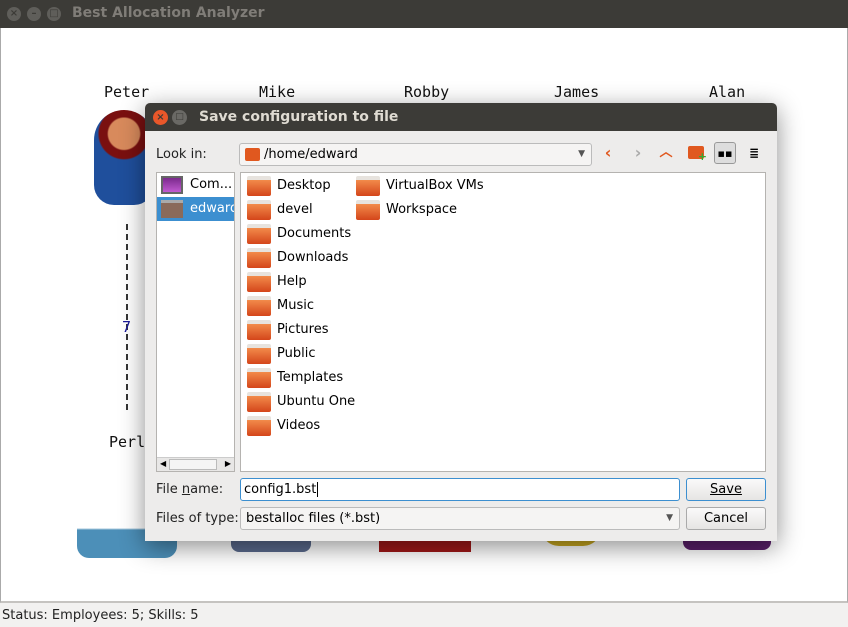 The image size is (848, 627). What do you see at coordinates (461, 117) in the screenshot?
I see `dialog-titlebar: × □ Save configuration to file` at bounding box center [461, 117].